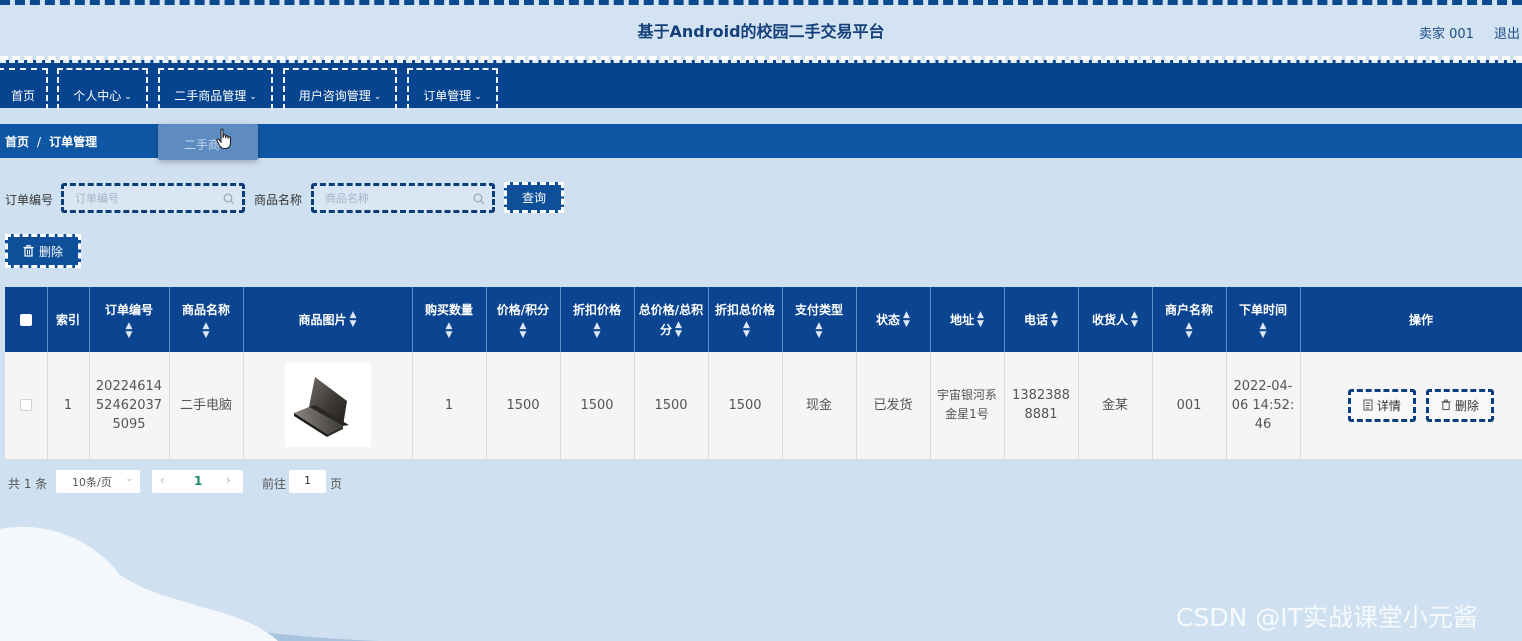  I want to click on col-index: 索引, so click(68, 319).